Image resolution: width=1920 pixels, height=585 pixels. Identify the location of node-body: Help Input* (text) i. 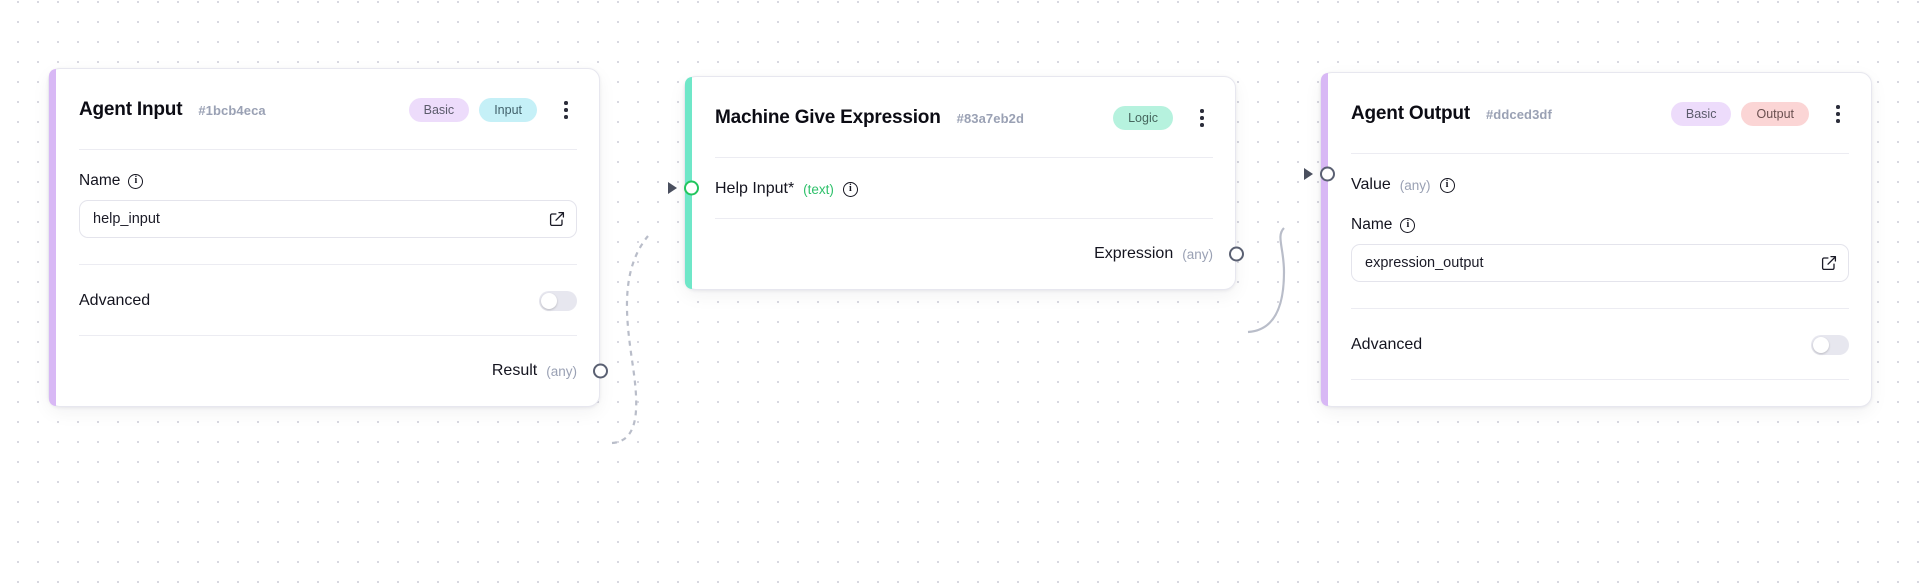
(951, 188).